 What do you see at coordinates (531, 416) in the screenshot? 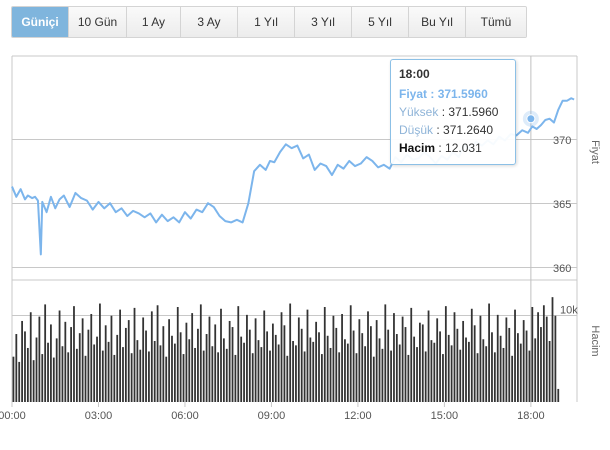
I see `x-tick-label: 18:00` at bounding box center [531, 416].